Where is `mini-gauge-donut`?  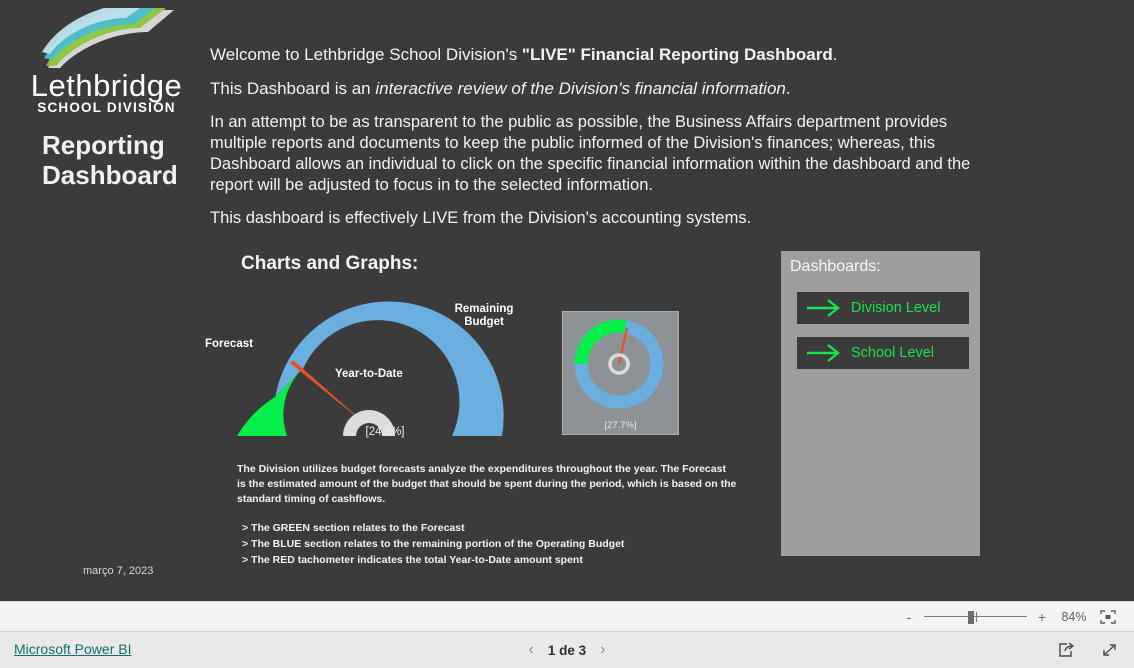
mini-gauge-donut is located at coordinates (619, 364).